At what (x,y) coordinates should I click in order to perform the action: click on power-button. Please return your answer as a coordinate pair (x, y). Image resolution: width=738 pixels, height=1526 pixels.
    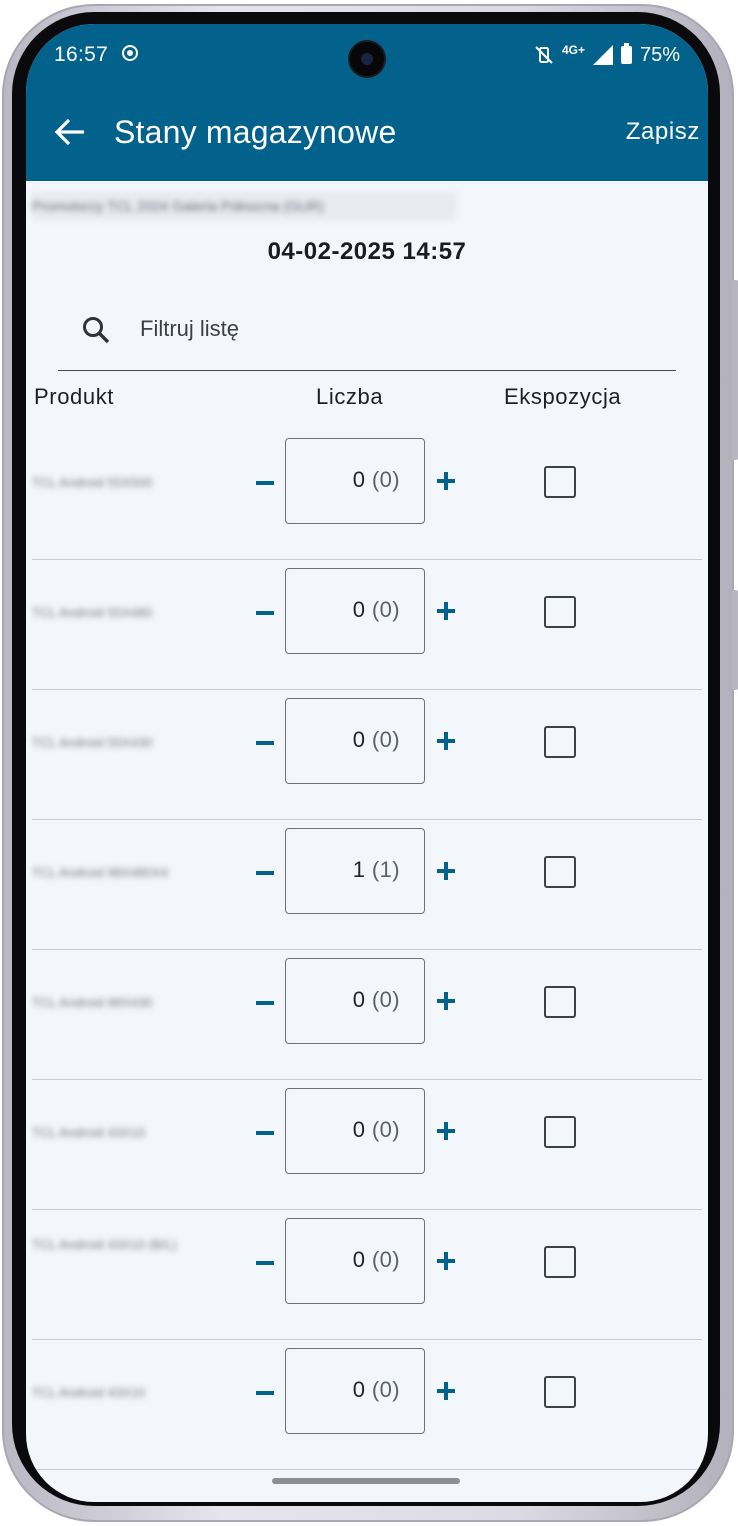
    Looking at the image, I should click on (735, 370).